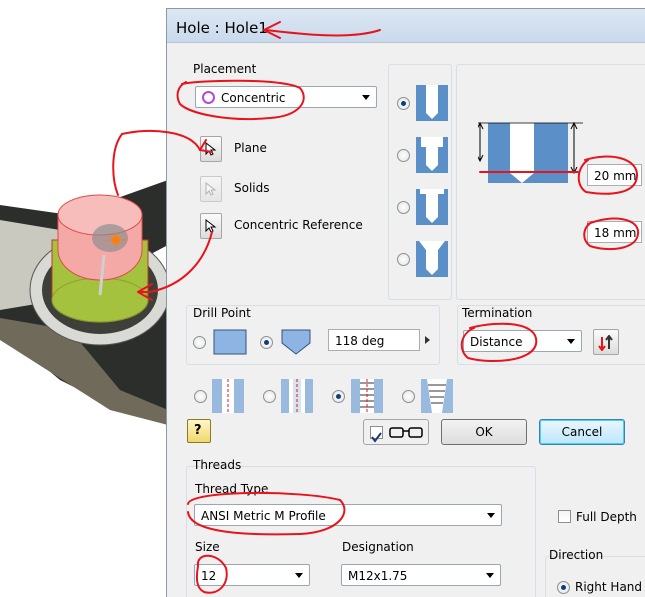 This screenshot has height=597, width=645. Describe the element at coordinates (230, 342) in the screenshot. I see `flat-drill-point-icon` at that location.